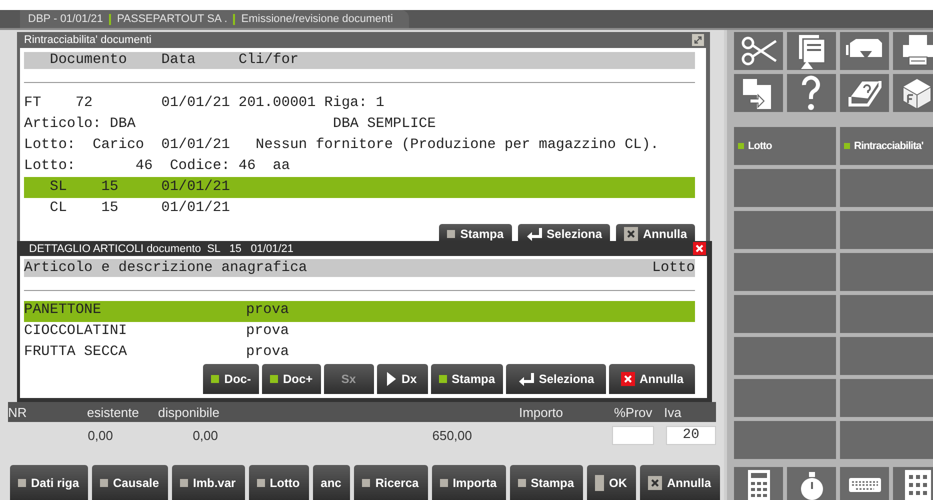  What do you see at coordinates (556, 379) in the screenshot?
I see `window-button: Seleziona` at bounding box center [556, 379].